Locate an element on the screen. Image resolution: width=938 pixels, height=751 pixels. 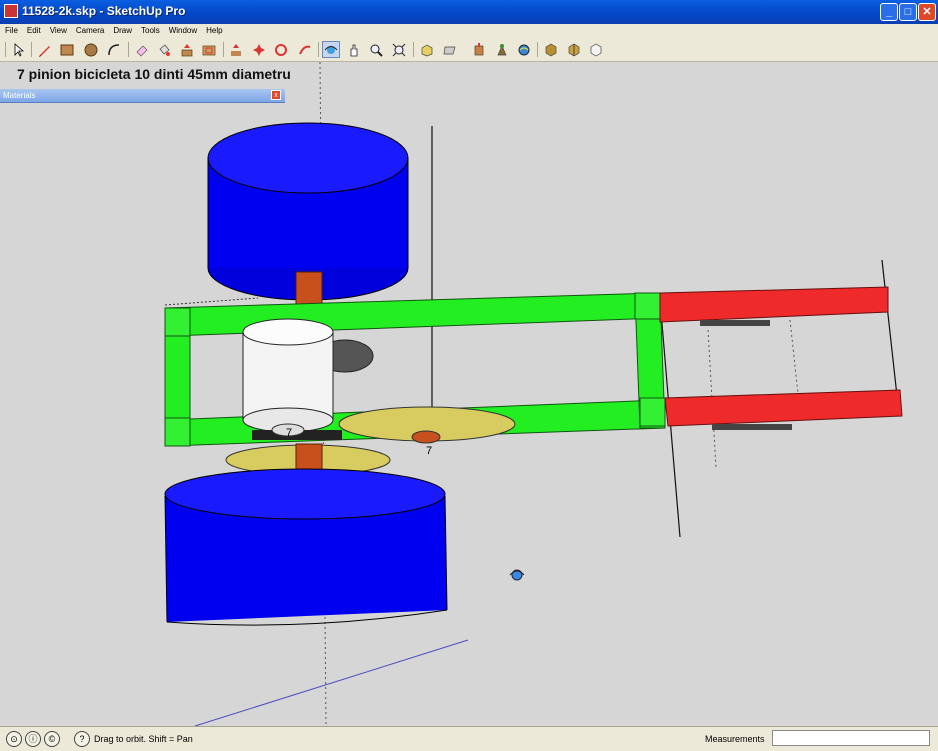
menu-help: Help is located at coordinates (213, 29).